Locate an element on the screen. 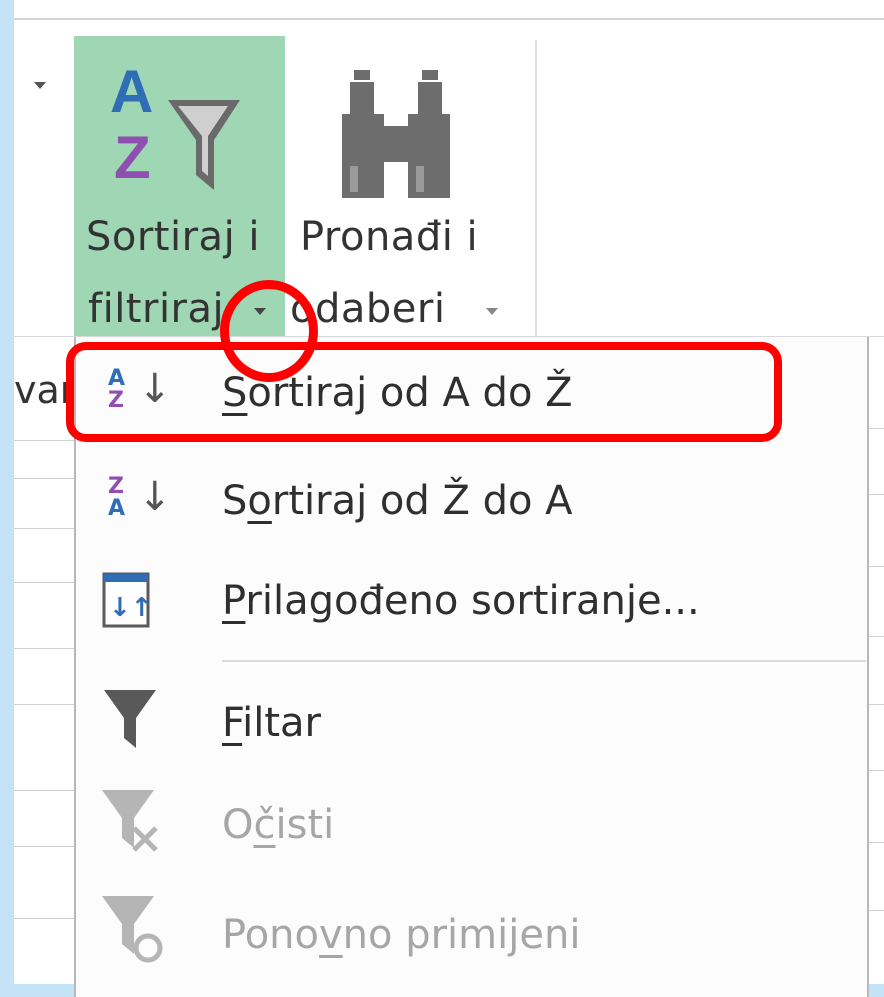 This screenshot has width=884, height=997. find-select-label-line1: Pronađi i is located at coordinates (389, 237).